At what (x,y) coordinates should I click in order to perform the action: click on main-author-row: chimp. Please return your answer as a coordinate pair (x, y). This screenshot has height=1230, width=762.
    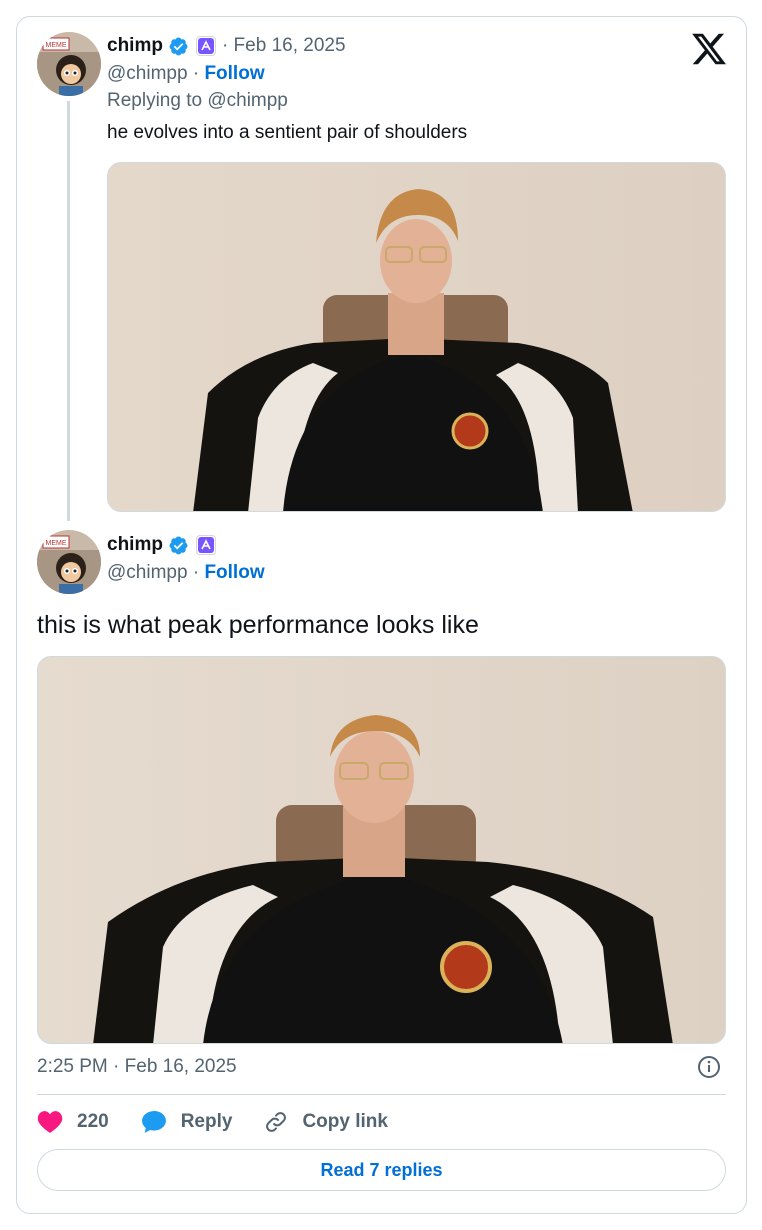
    Looking at the image, I should click on (161, 545).